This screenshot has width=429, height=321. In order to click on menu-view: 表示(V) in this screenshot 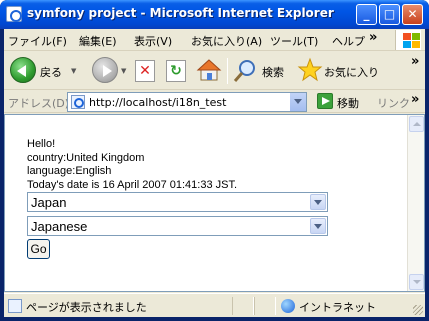, I will do `click(153, 41)`.